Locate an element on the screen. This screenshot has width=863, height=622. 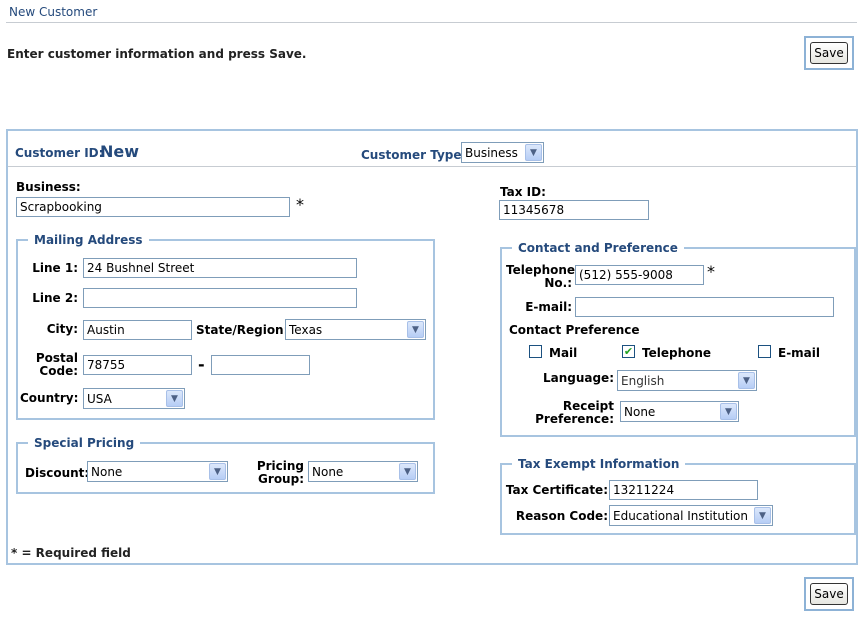
telephone-label-line2: No.: is located at coordinates (558, 283).